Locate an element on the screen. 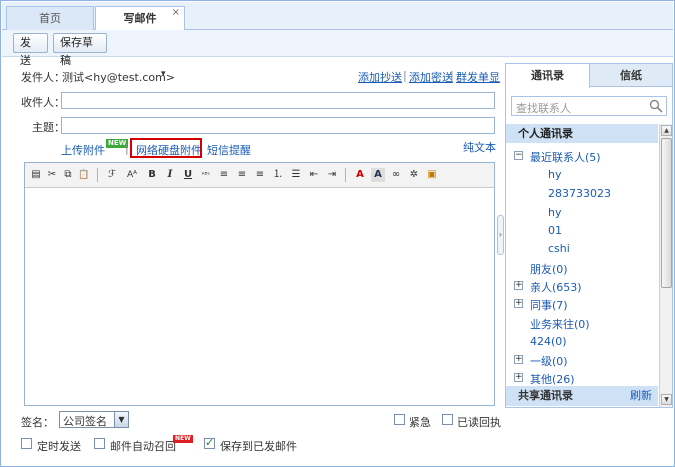 The height and width of the screenshot is (467, 675). source-icon: ▤ is located at coordinates (36, 175).